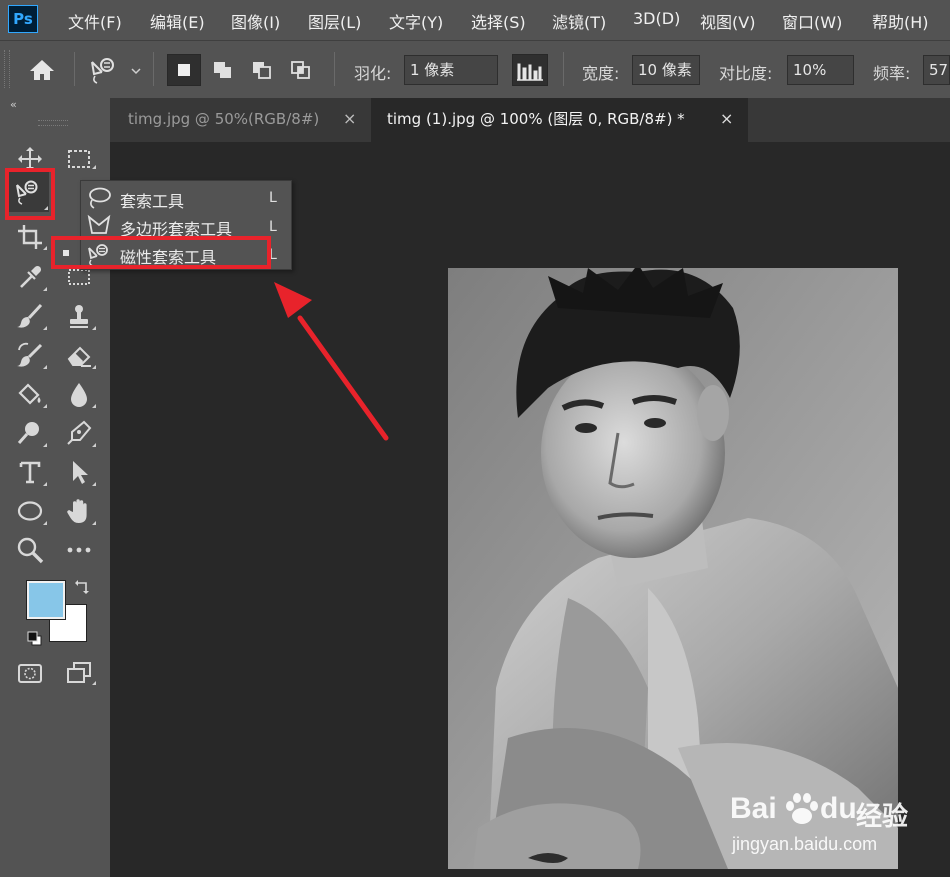 This screenshot has width=950, height=877. What do you see at coordinates (936, 70) in the screenshot?
I see `frequency-input: 57` at bounding box center [936, 70].